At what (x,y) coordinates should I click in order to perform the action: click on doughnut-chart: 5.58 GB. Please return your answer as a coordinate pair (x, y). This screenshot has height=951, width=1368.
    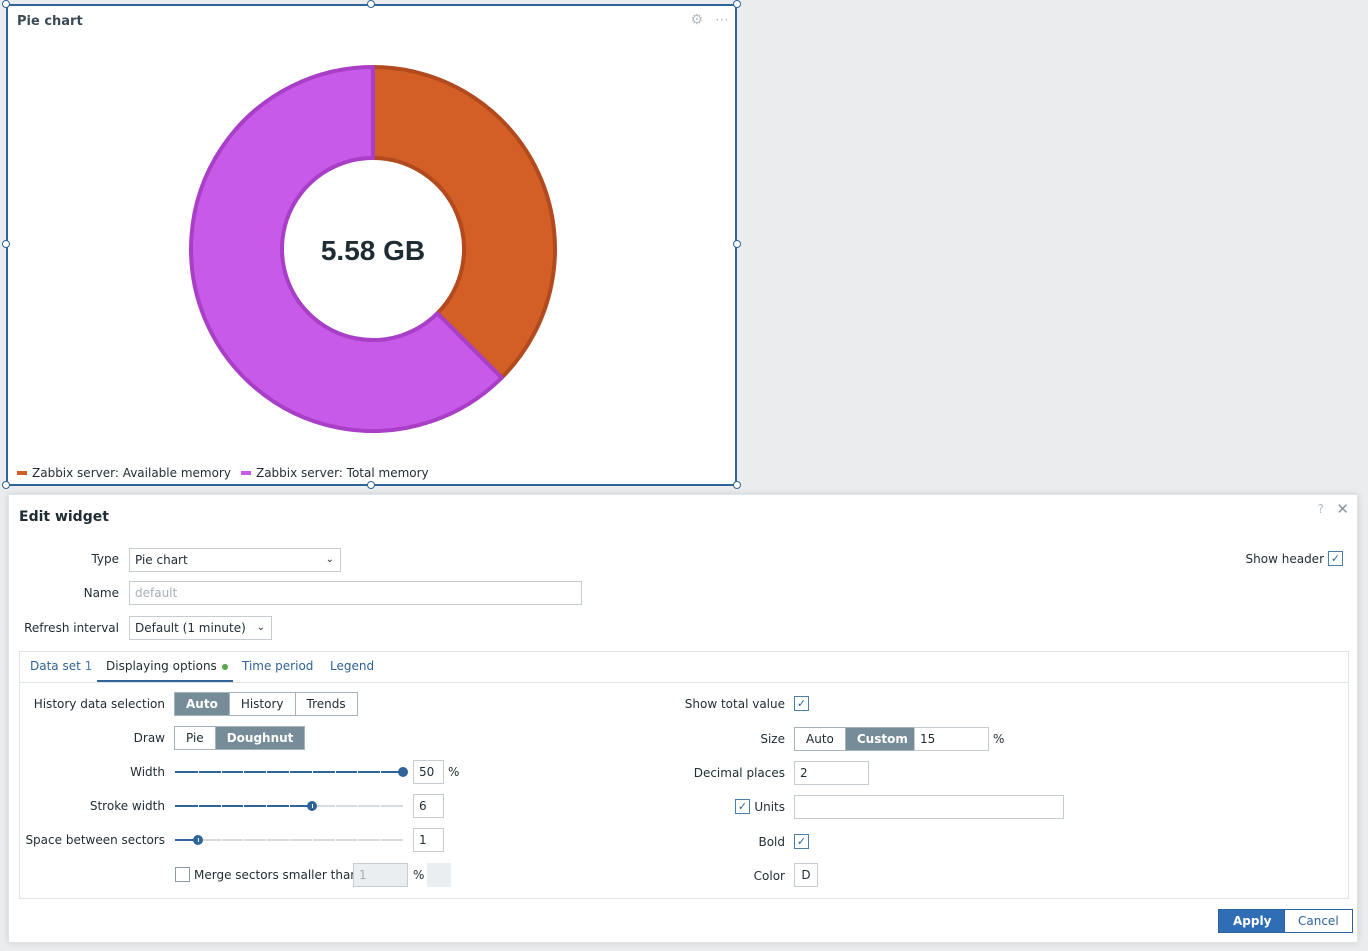
    Looking at the image, I should click on (373, 249).